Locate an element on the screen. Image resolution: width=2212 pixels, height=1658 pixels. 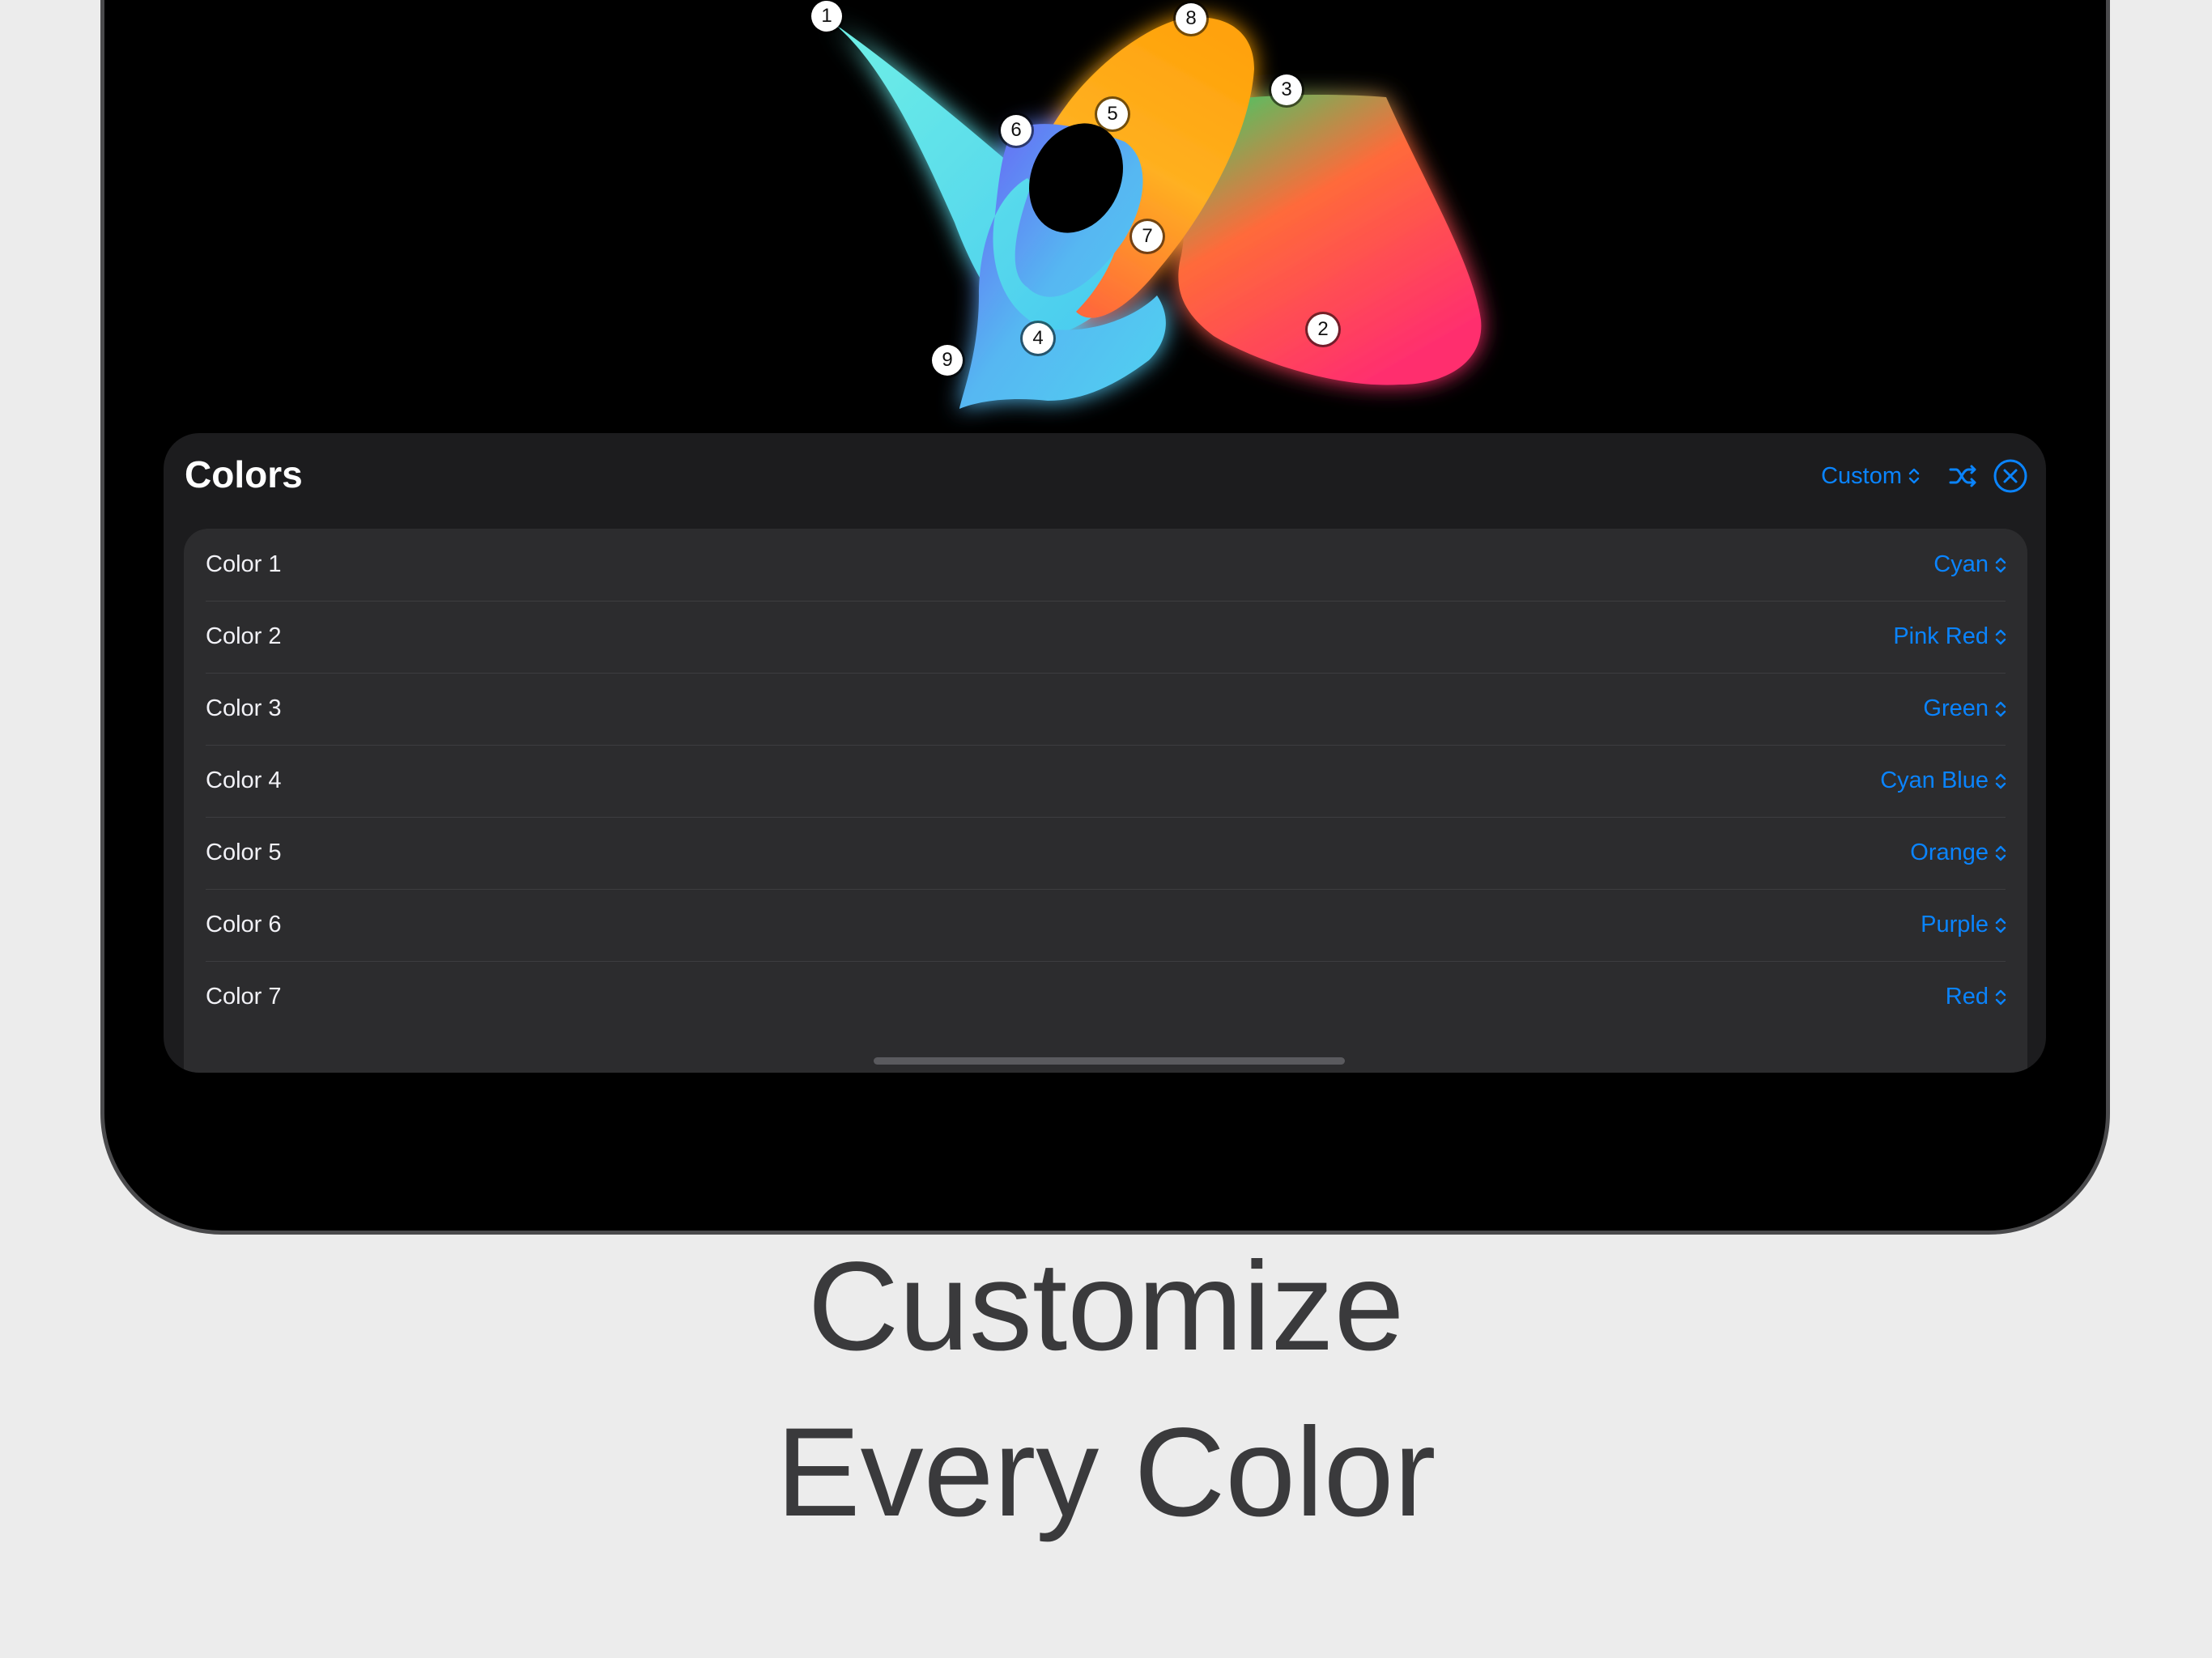
color-row: Color 3 Green is located at coordinates (1105, 709).